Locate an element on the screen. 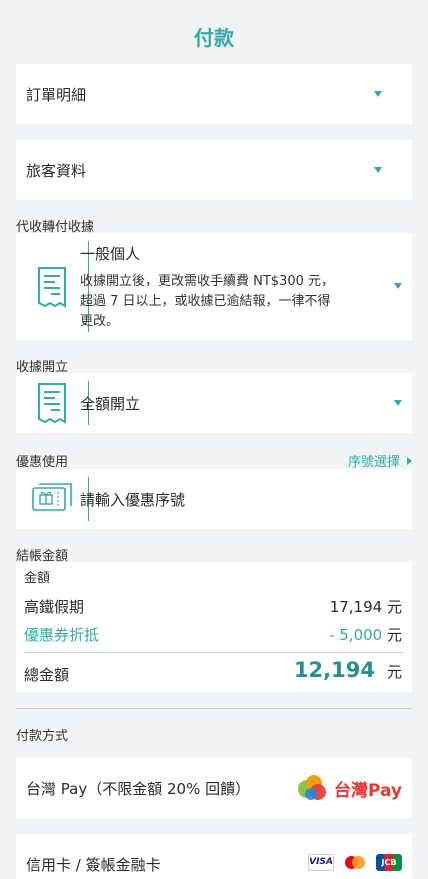 The width and height of the screenshot is (428, 879). coupon-amount: - 5,000 is located at coordinates (356, 635).